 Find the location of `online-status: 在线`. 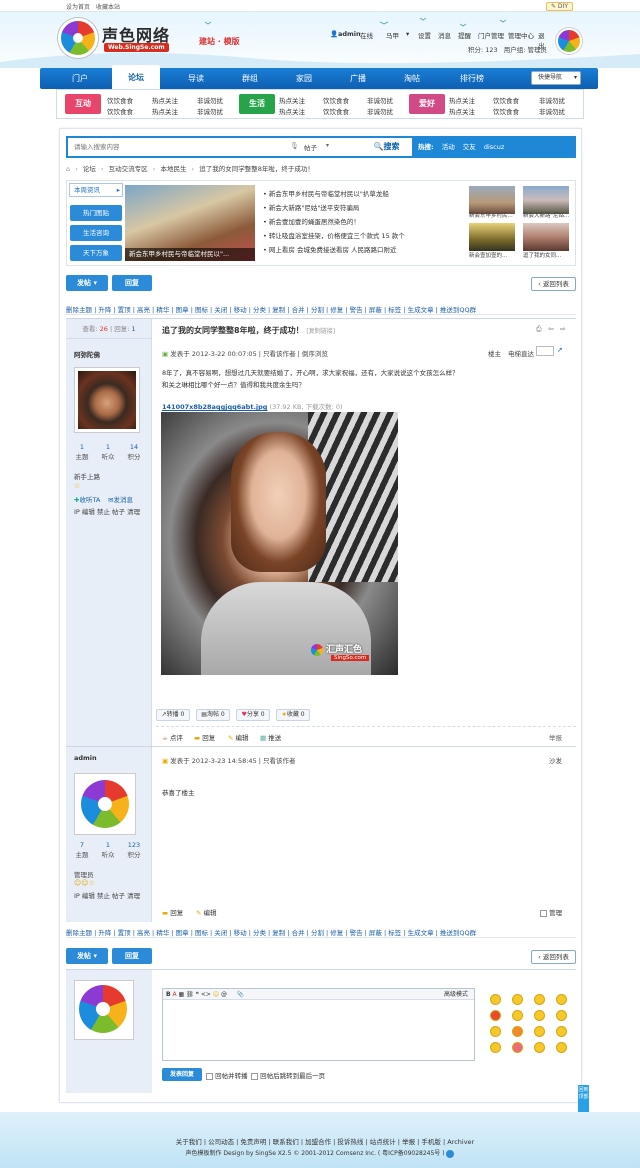

online-status: 在线 is located at coordinates (366, 35).